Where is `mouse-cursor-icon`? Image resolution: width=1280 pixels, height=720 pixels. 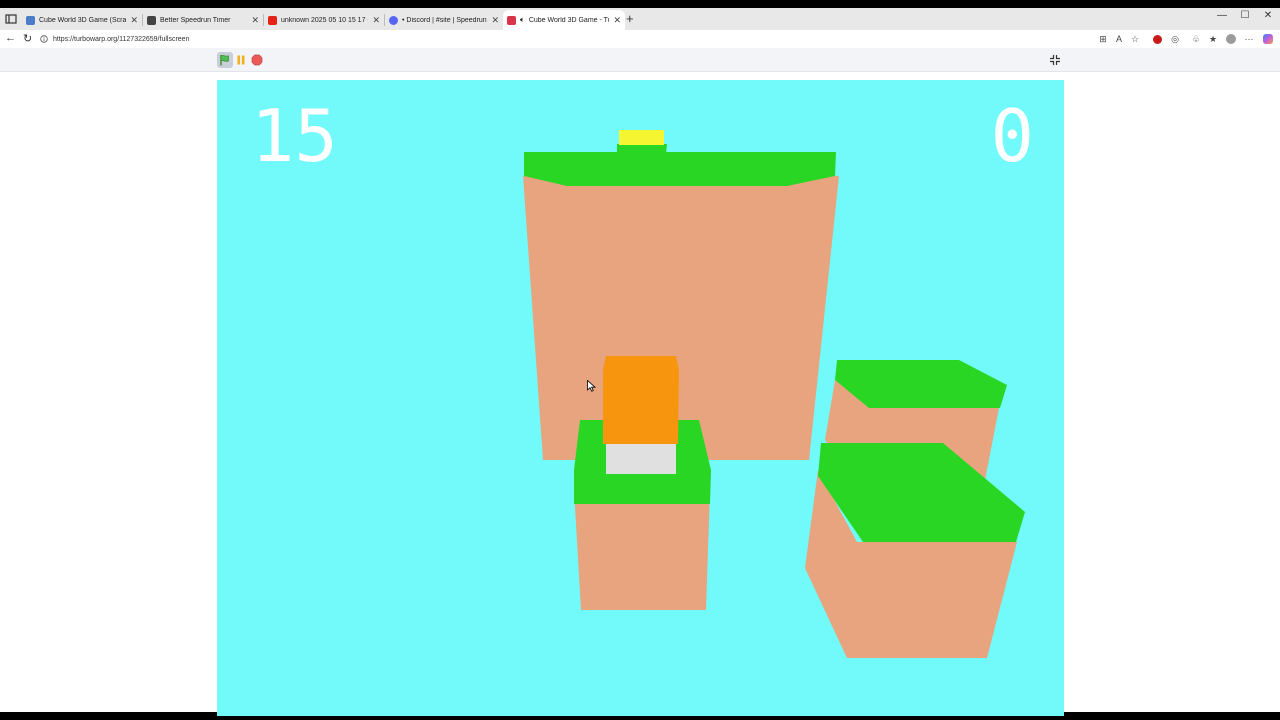
mouse-cursor-icon is located at coordinates (591, 386).